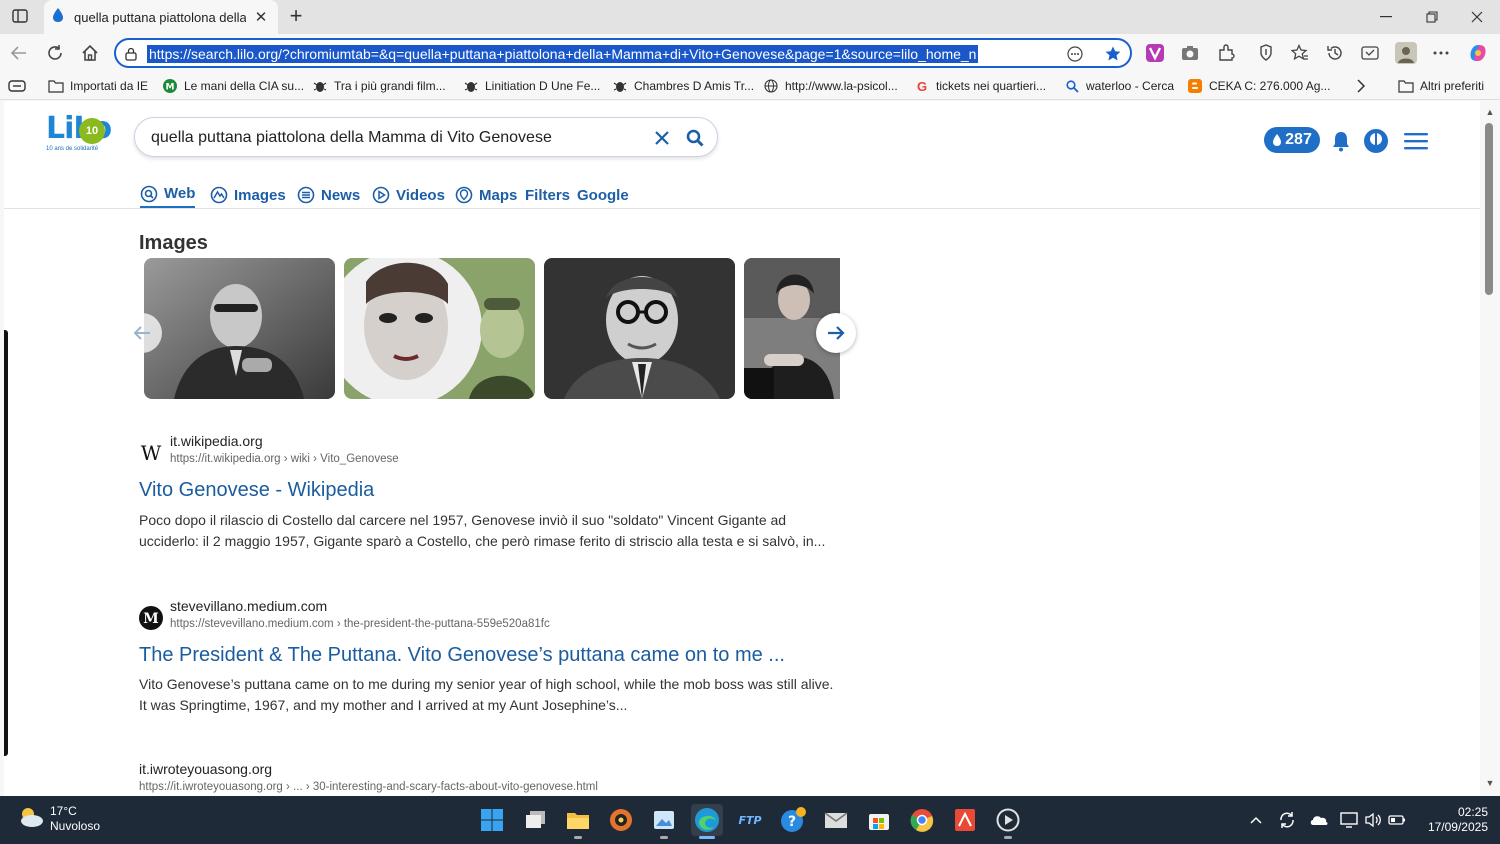  I want to click on bookmarks-overflow-chevron-icon, so click(1361, 86).